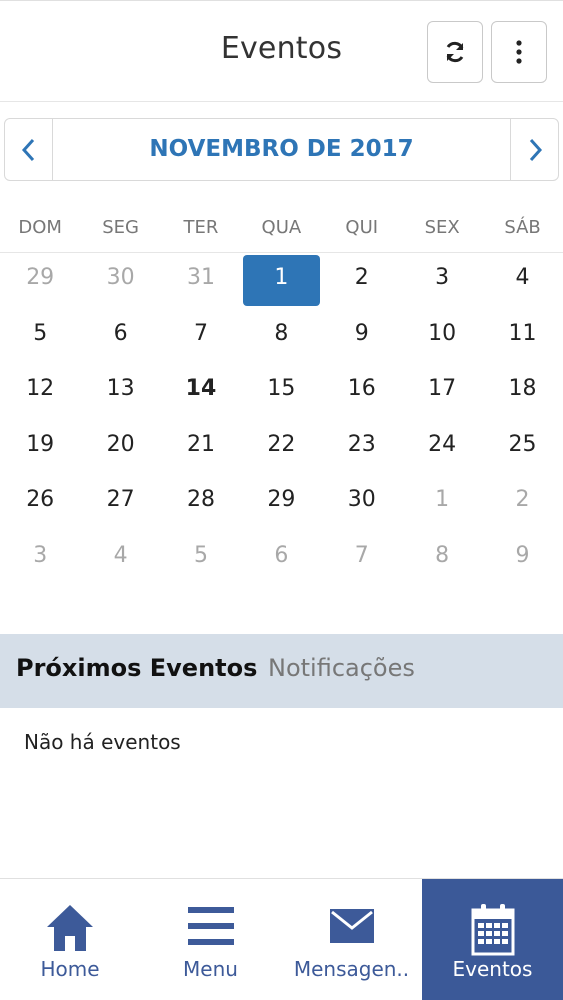 Image resolution: width=563 pixels, height=1000 pixels. I want to click on nav-home-label: Home, so click(70, 969).